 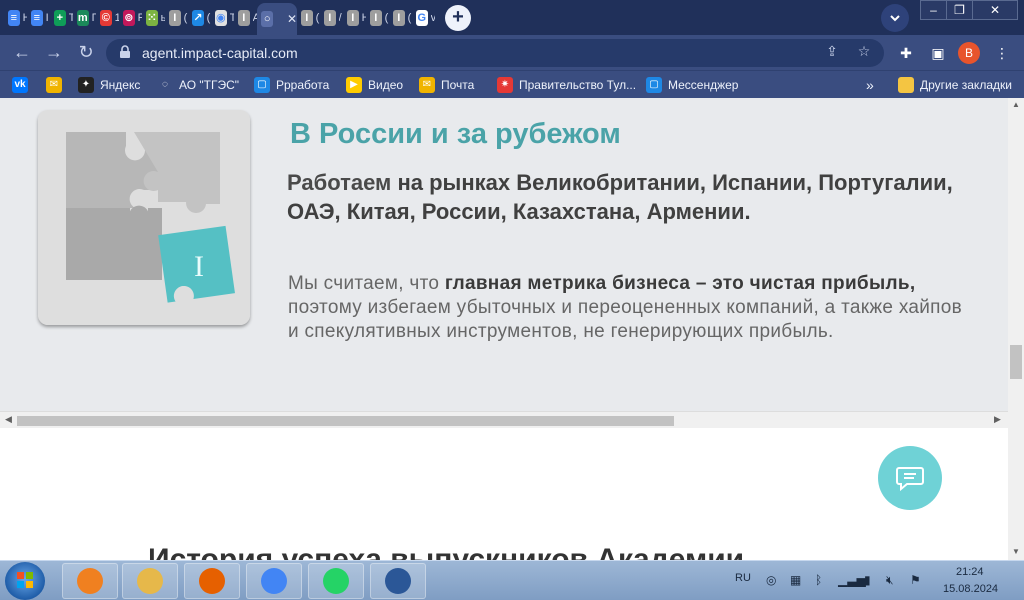 I want to click on m-icon: m, so click(x=83, y=17).